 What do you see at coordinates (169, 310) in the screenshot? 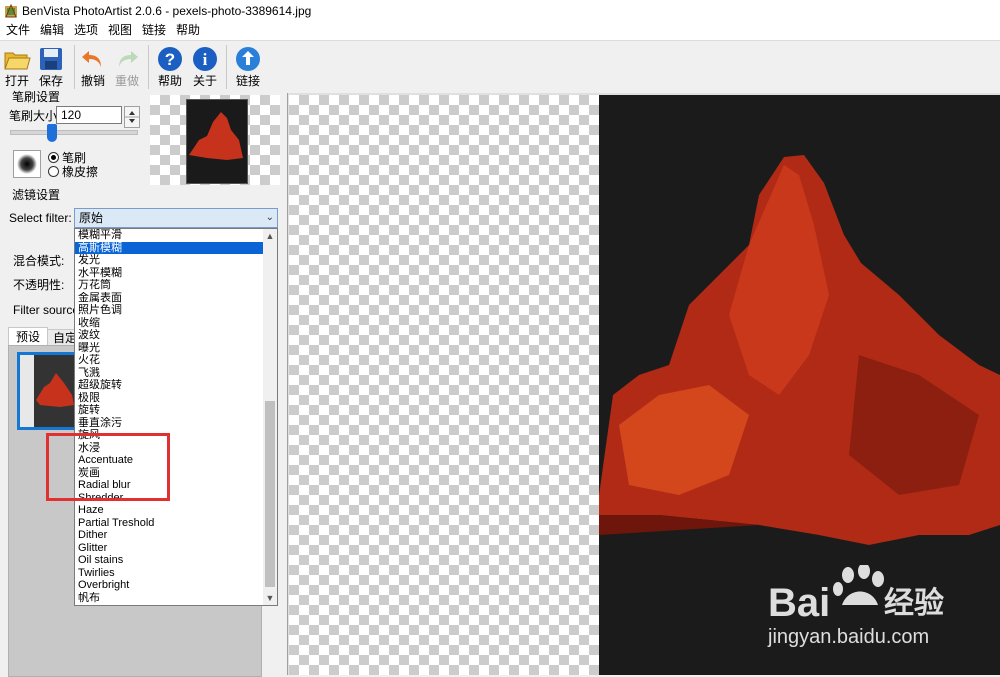
I see `filter-option: 照片色调` at bounding box center [169, 310].